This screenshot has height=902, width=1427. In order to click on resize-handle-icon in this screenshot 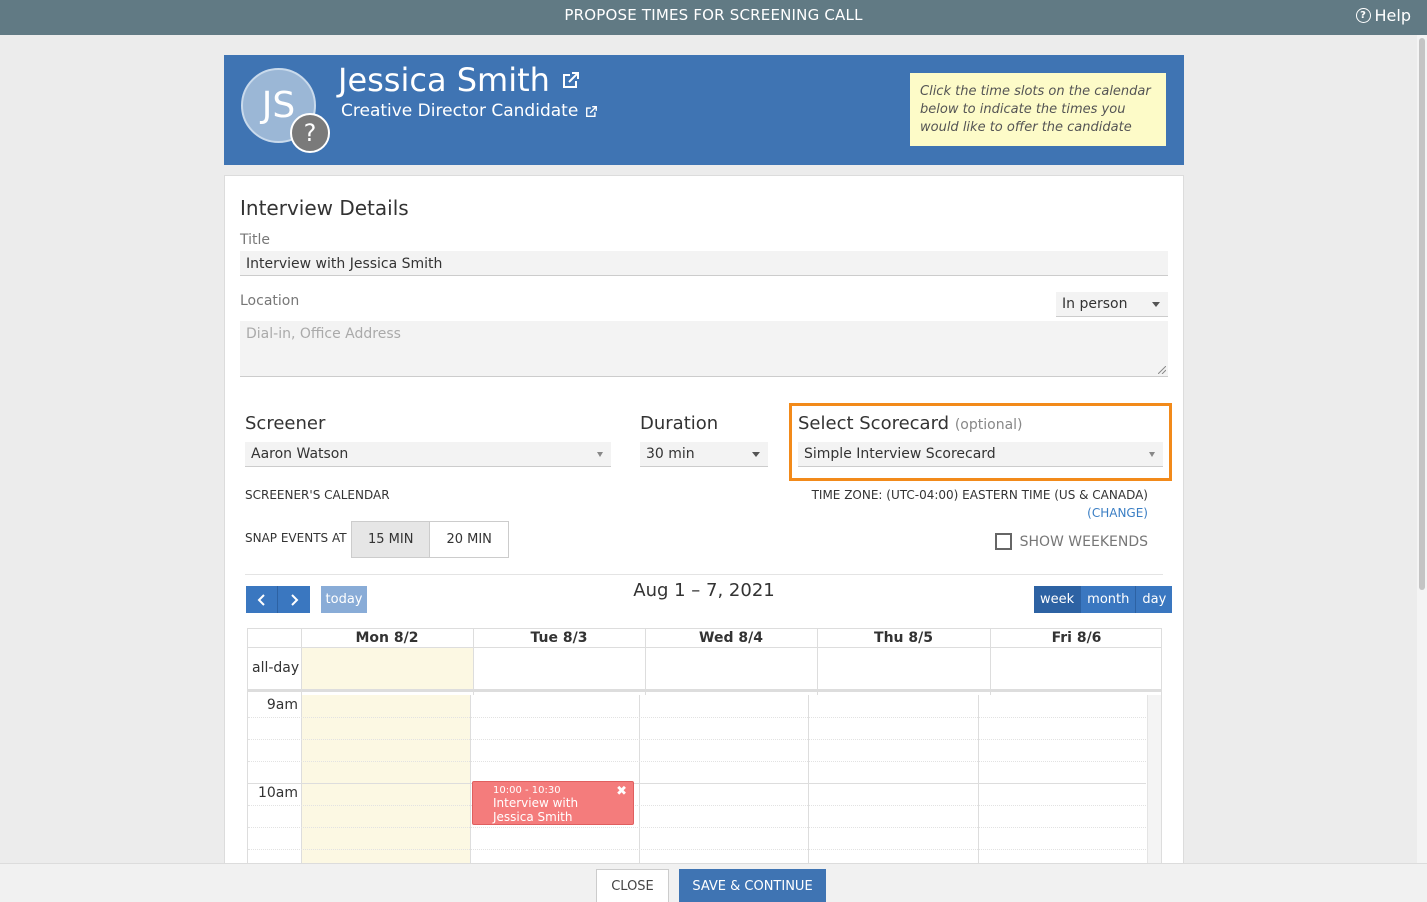, I will do `click(1162, 370)`.